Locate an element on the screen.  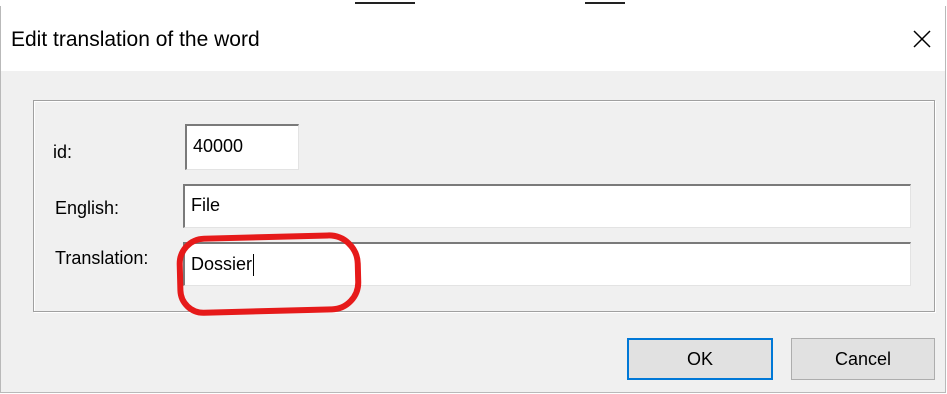
close-icon is located at coordinates (922, 39).